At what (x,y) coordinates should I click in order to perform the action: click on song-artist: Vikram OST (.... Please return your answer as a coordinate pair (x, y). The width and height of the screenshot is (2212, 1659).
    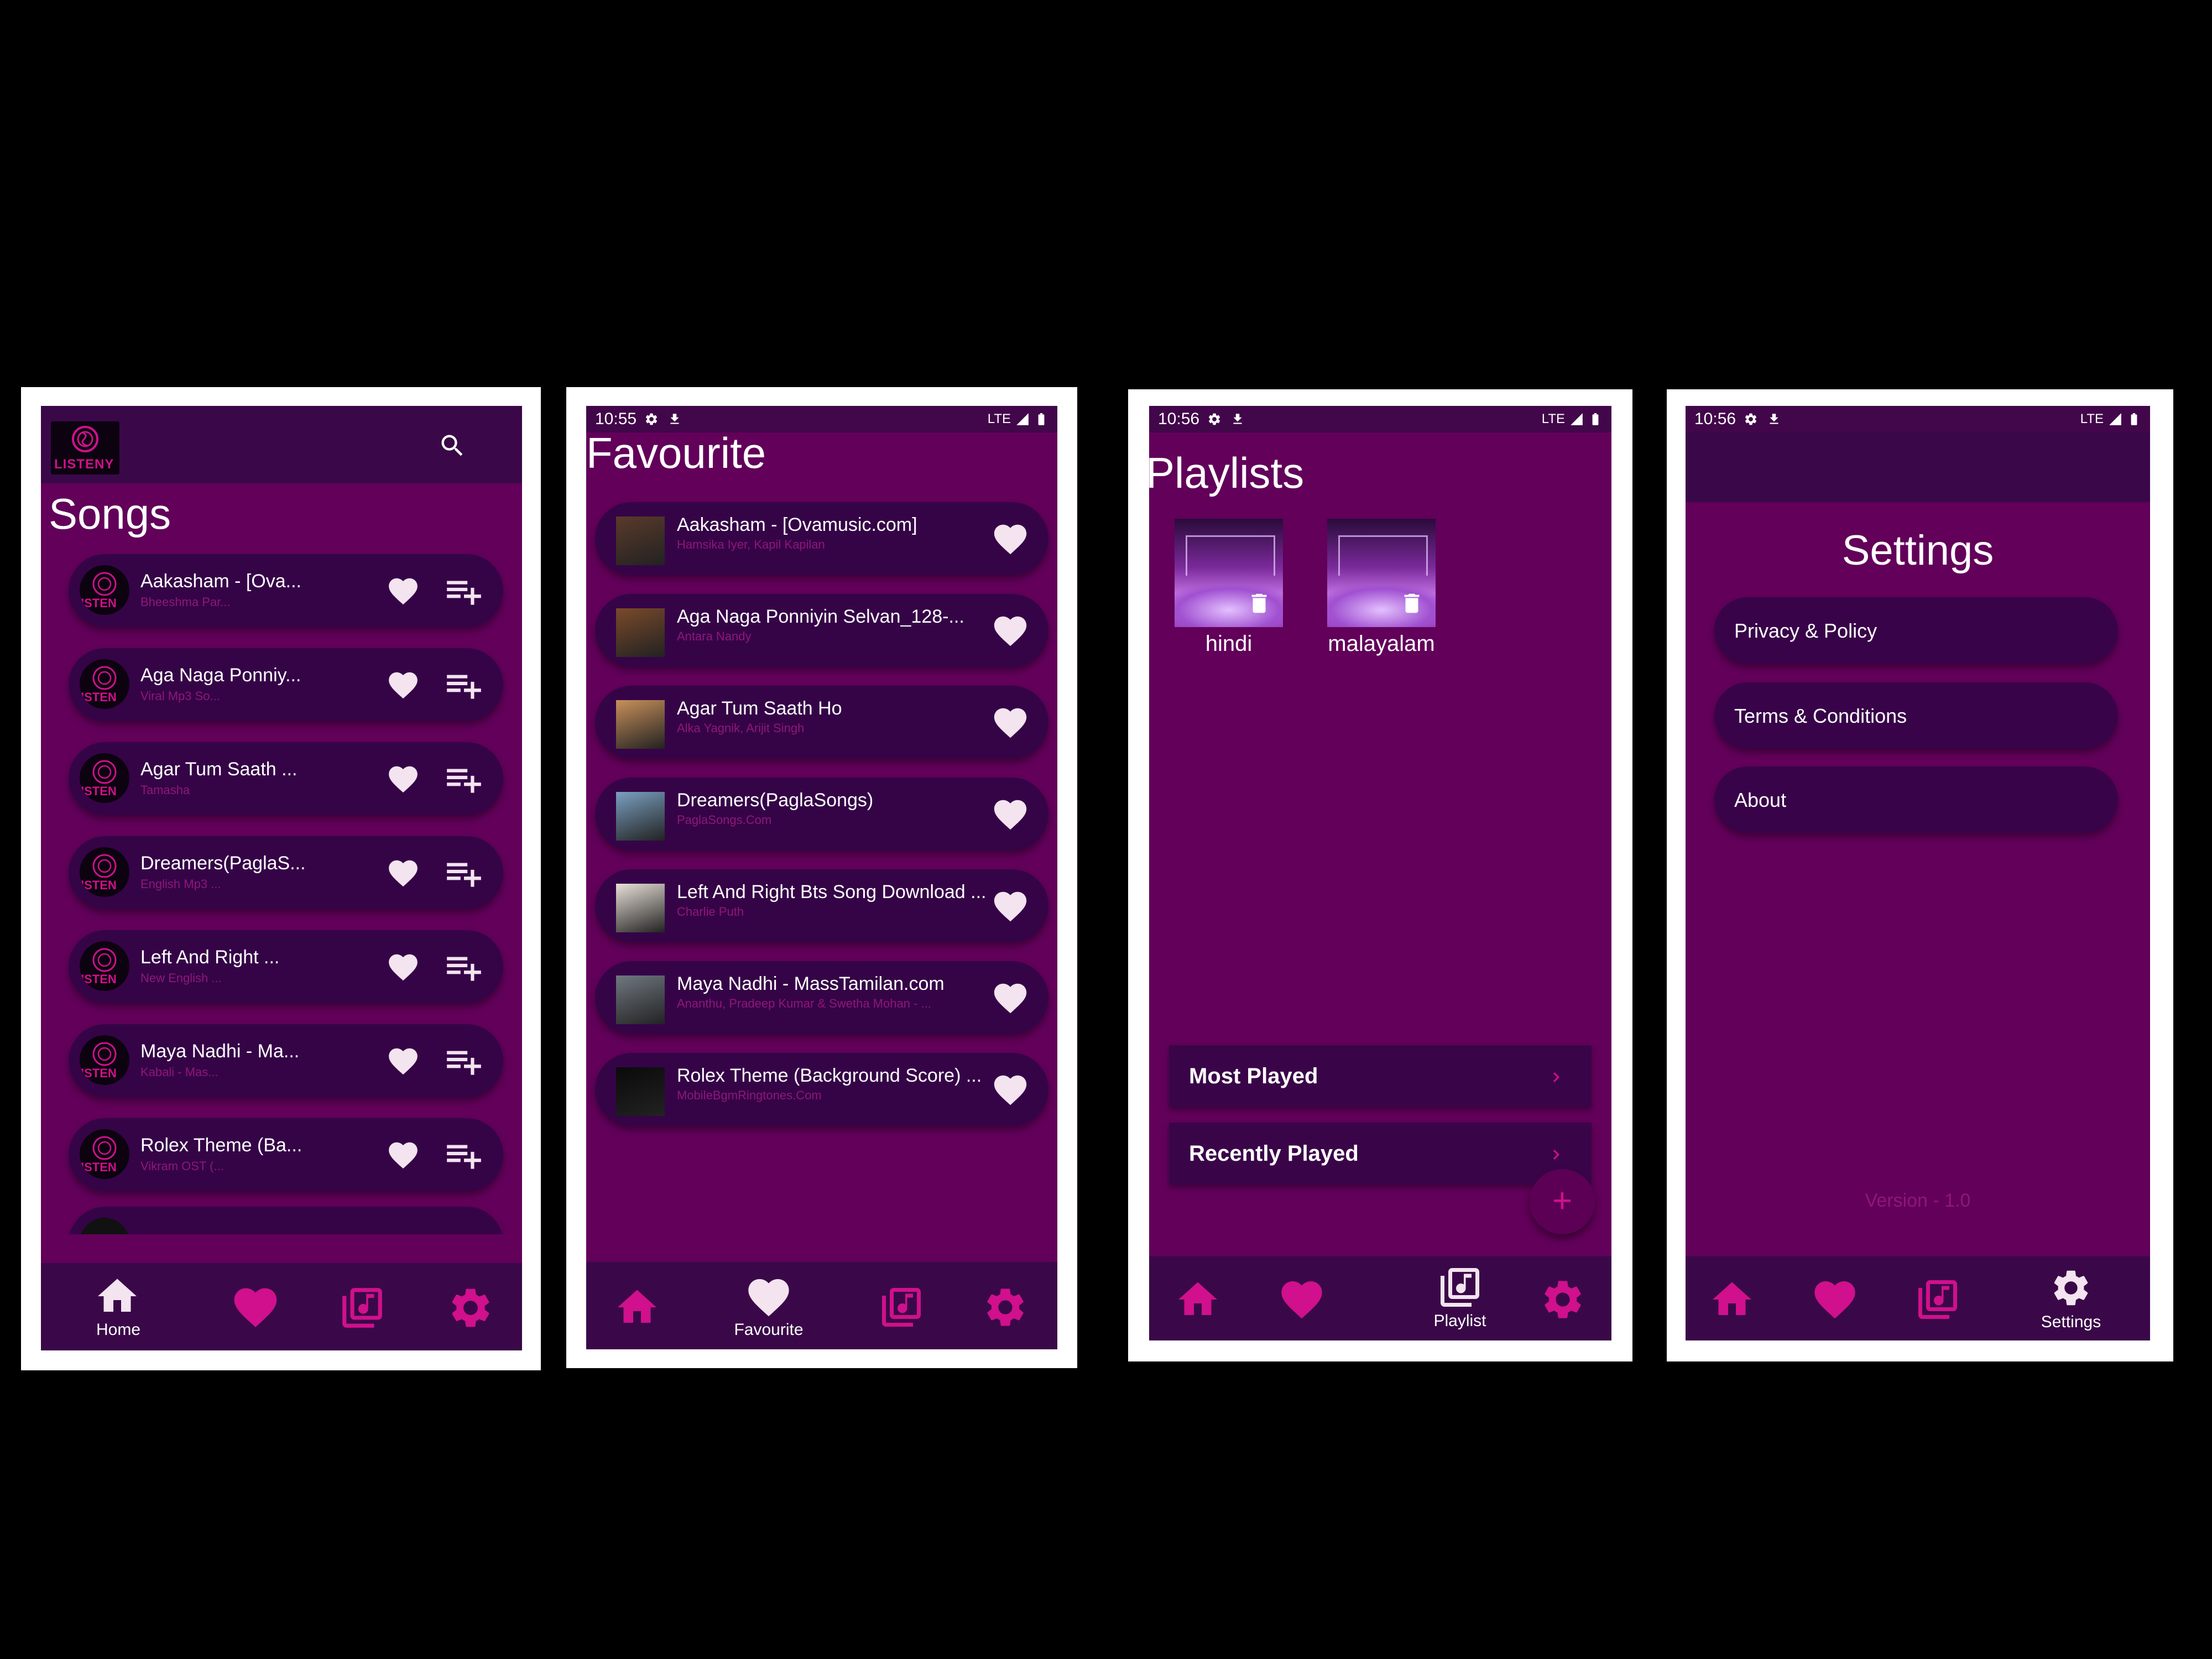
    Looking at the image, I should click on (182, 1166).